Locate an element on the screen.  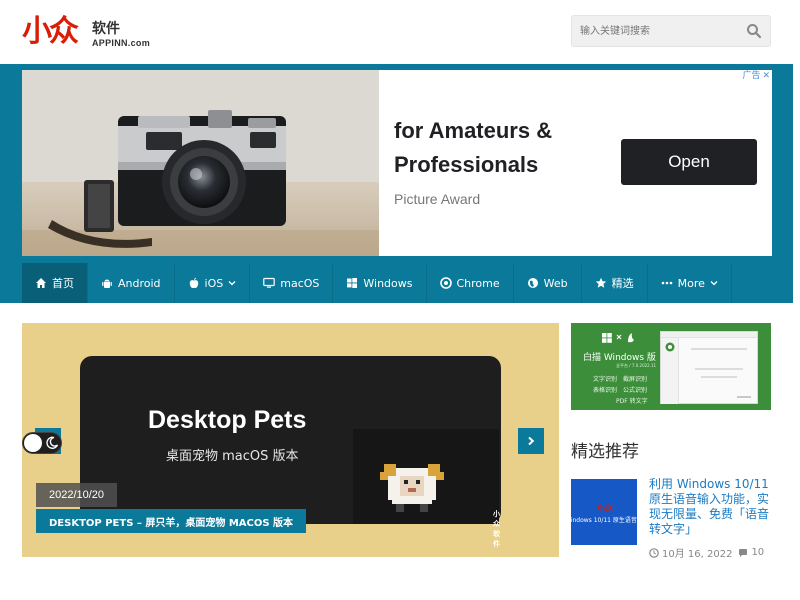
sidebar-banner-feature: 文字识别 is located at coordinates (605, 379).